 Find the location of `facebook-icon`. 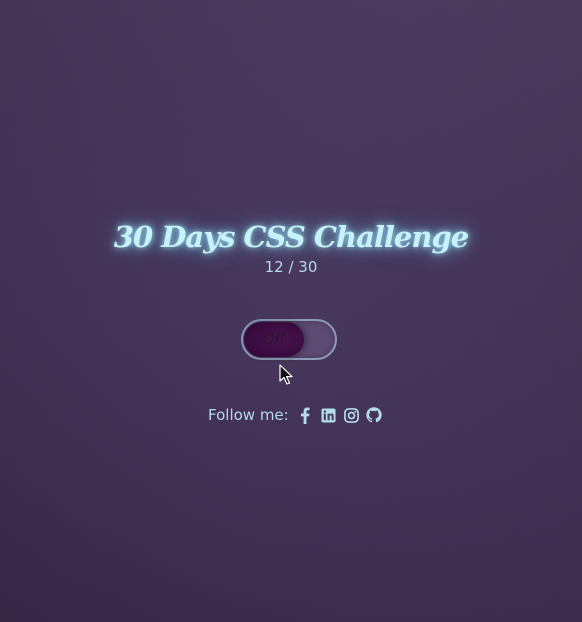

facebook-icon is located at coordinates (305, 415).